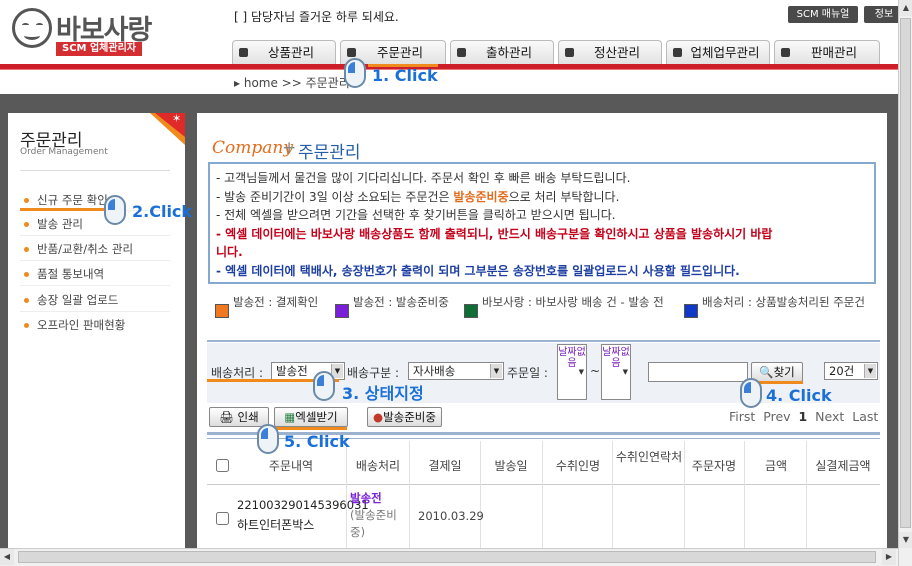 The image size is (912, 566). What do you see at coordinates (445, 466) in the screenshot?
I see `table-header: 결제일` at bounding box center [445, 466].